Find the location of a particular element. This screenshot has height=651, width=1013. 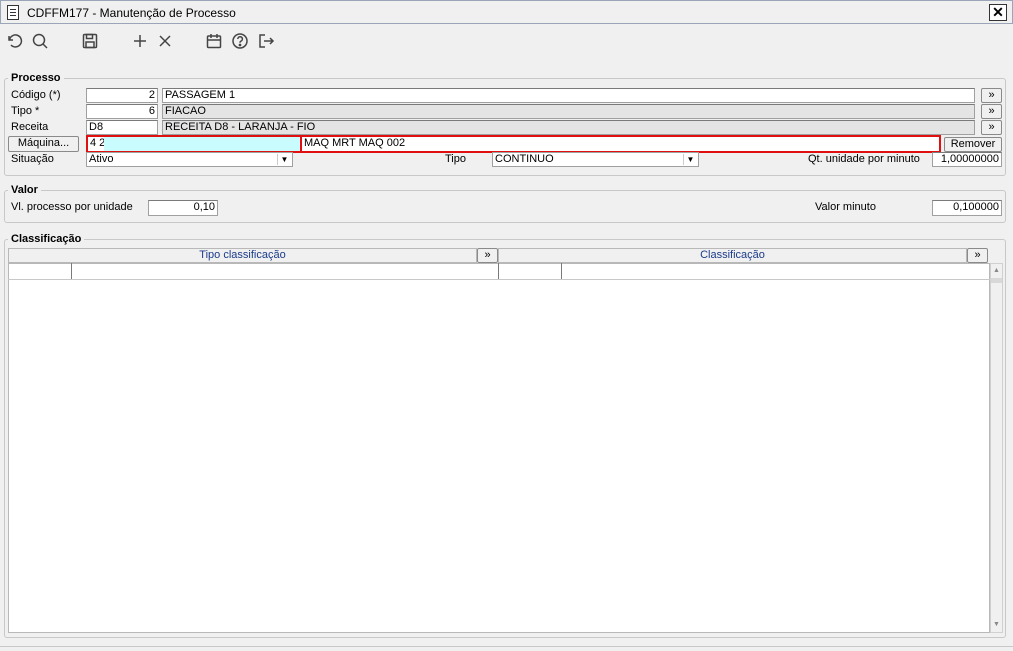

tipo-label: Tipo * is located at coordinates (25, 111).